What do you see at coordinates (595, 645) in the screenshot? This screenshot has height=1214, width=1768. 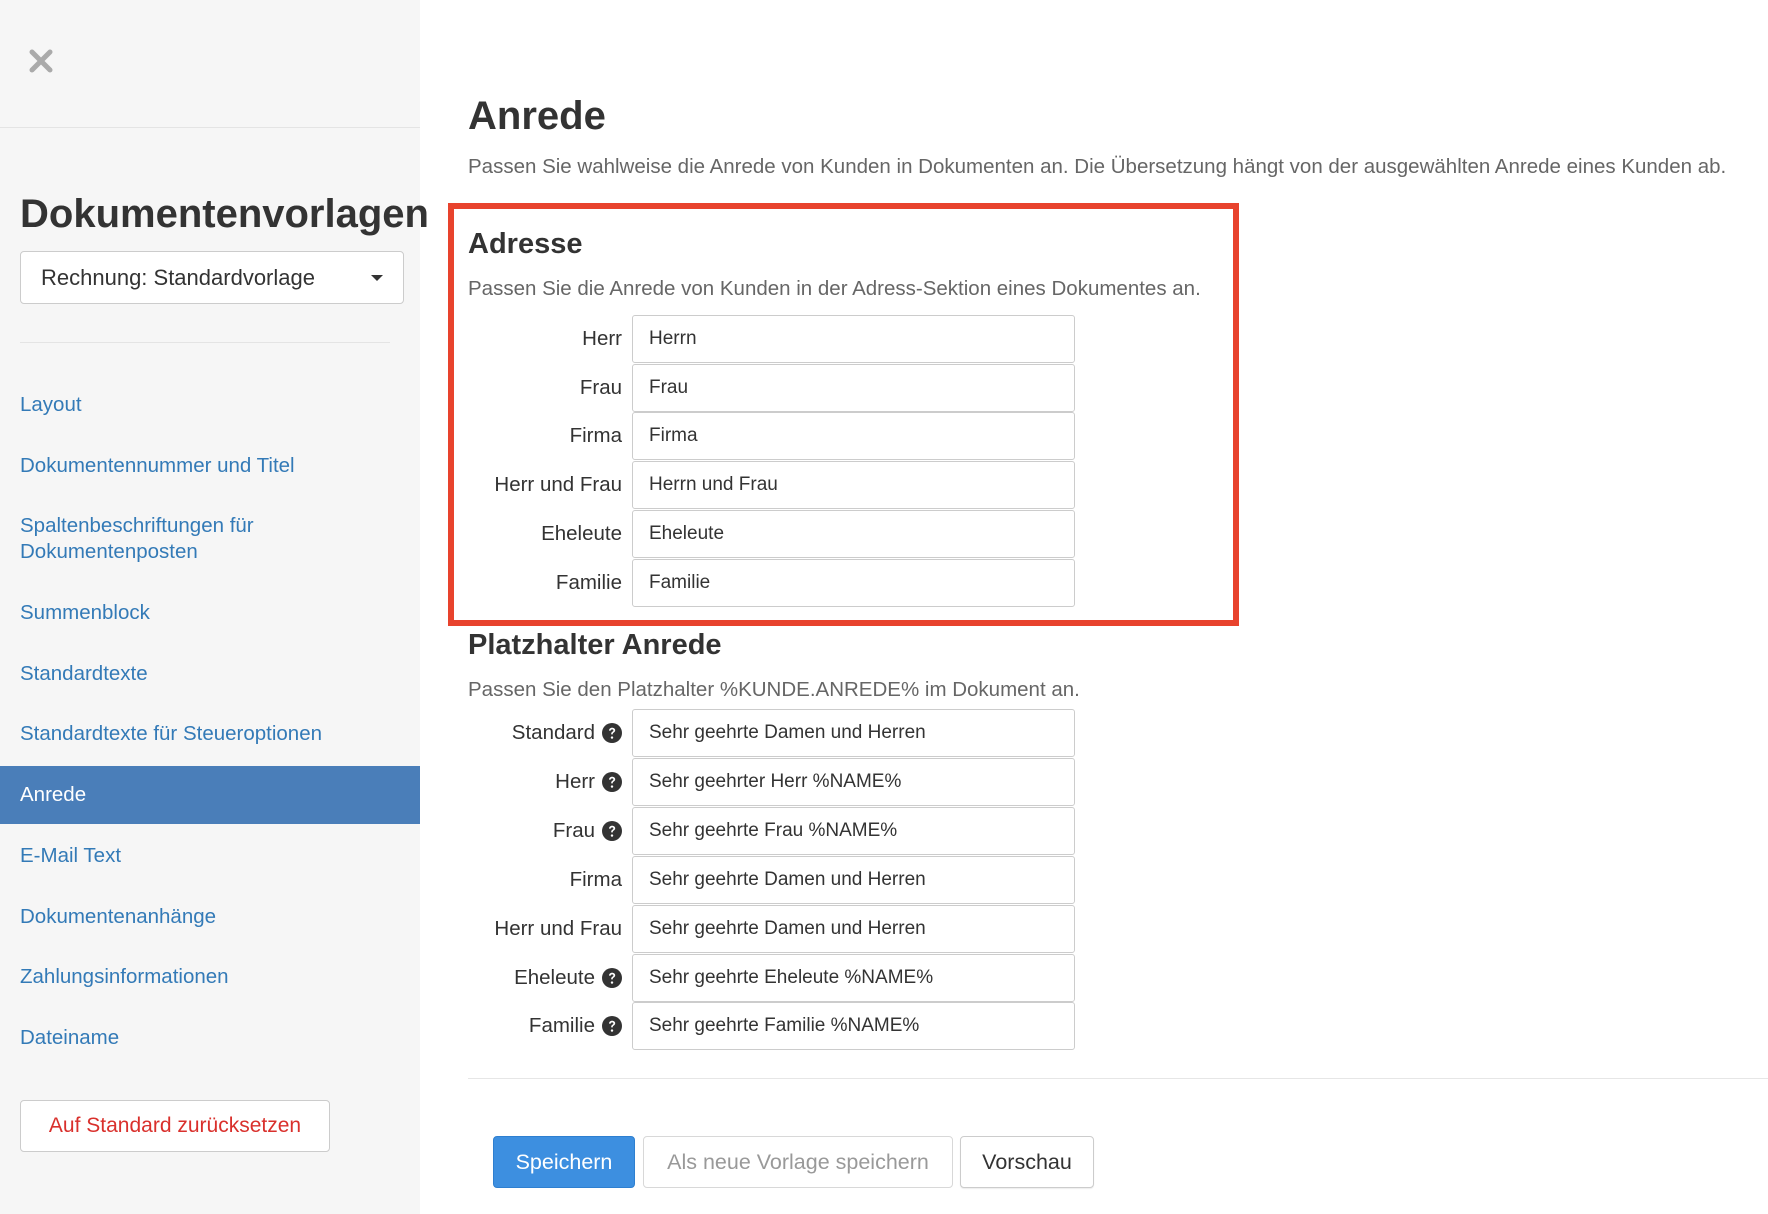 I see `placeholder-section-title: Platzhalter Anrede` at bounding box center [595, 645].